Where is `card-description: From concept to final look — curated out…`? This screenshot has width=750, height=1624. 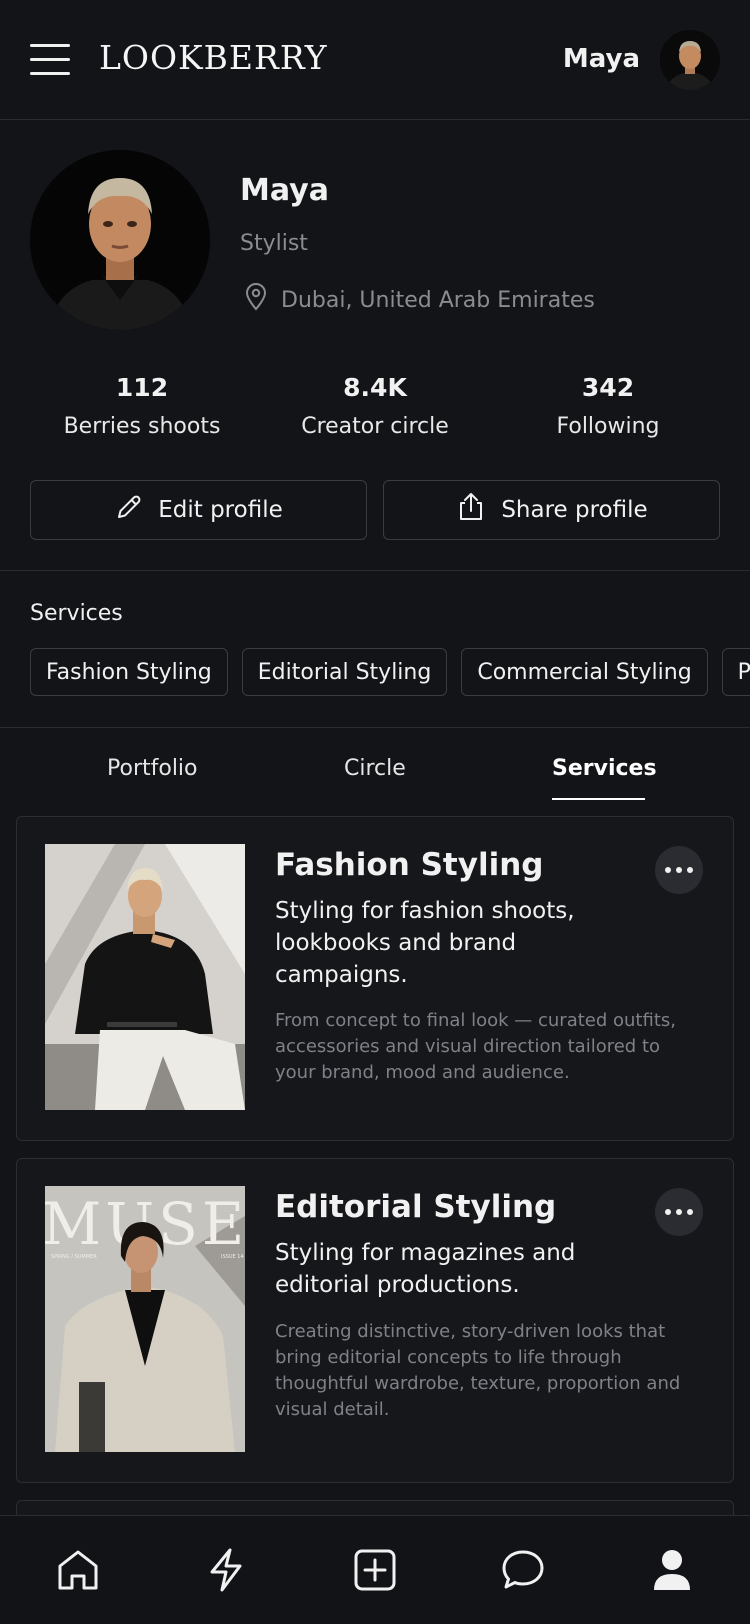
card-description: From concept to final look — curated out… is located at coordinates (475, 1046).